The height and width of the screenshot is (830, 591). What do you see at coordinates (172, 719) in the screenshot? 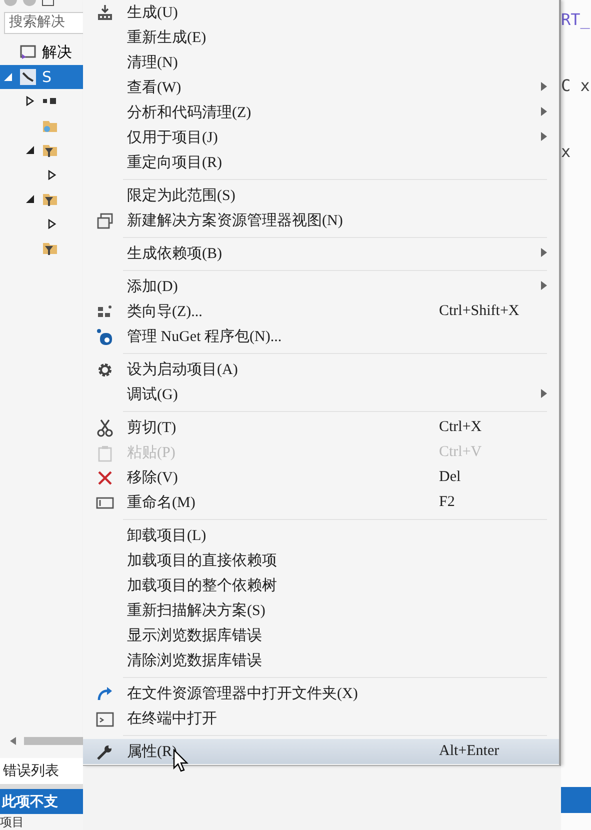
I see `menu-label: 在终端中打开` at bounding box center [172, 719].